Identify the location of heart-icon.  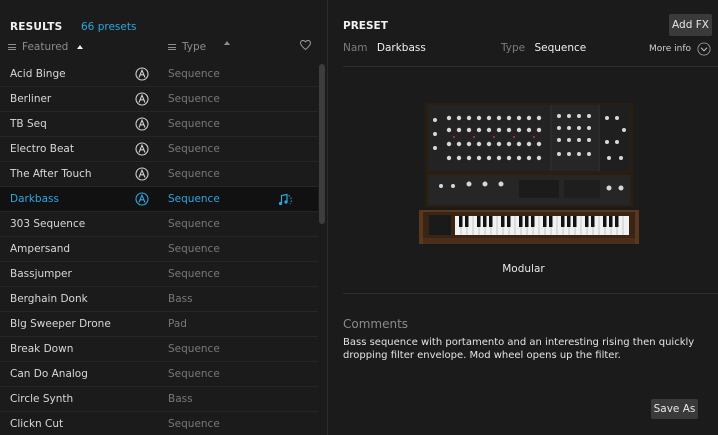
(305, 45).